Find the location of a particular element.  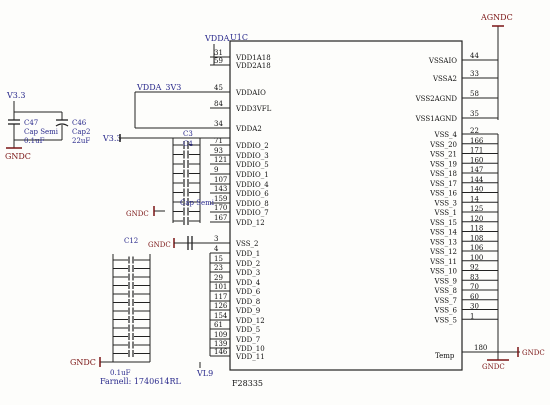

right-analog-pin-row: 58 VSS2AGND is located at coordinates (456, 96).